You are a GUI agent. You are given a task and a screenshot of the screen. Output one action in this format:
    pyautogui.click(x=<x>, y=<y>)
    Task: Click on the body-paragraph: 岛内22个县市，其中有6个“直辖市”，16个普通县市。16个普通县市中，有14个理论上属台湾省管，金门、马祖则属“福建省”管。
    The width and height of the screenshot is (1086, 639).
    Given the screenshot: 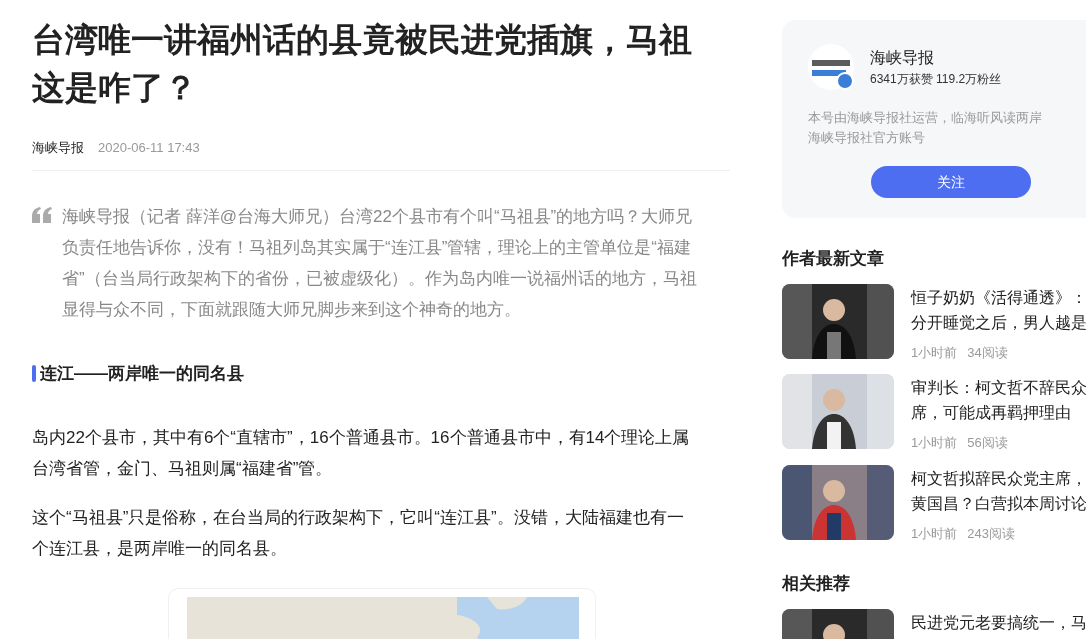 What is the action you would take?
    pyautogui.click(x=361, y=453)
    